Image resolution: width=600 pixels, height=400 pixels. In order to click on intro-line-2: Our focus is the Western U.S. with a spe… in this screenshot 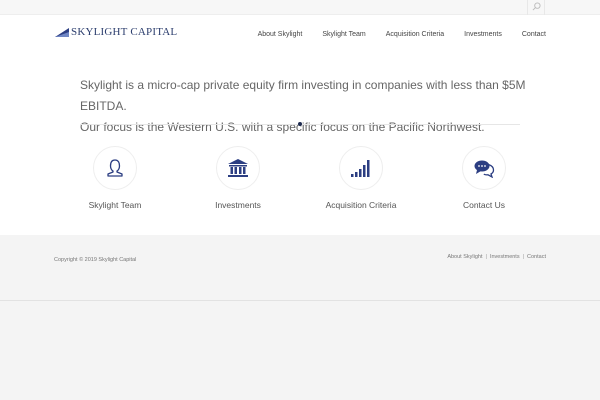, I will do `click(282, 127)`.